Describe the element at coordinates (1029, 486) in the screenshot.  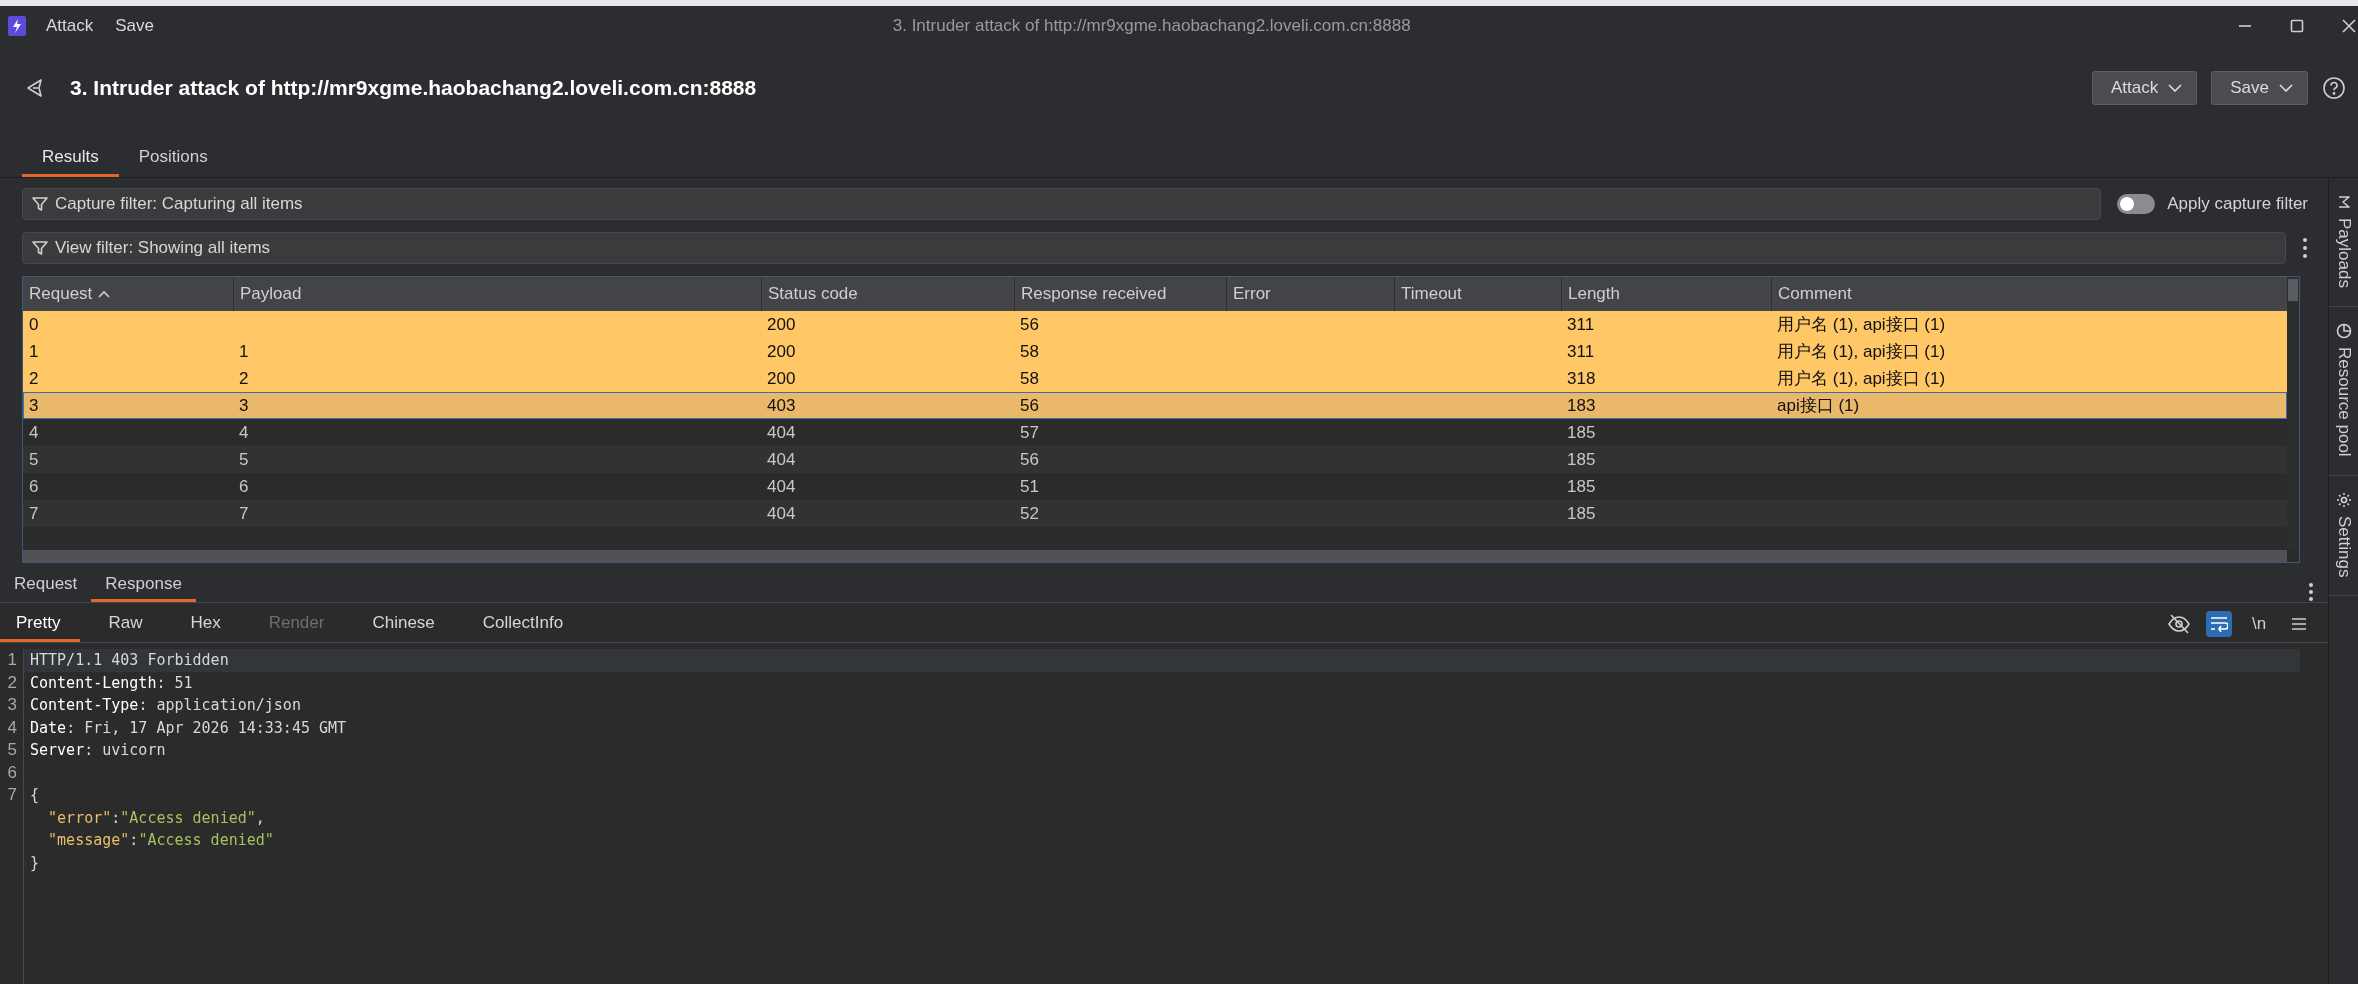
I see `table-cell-text: 51` at that location.